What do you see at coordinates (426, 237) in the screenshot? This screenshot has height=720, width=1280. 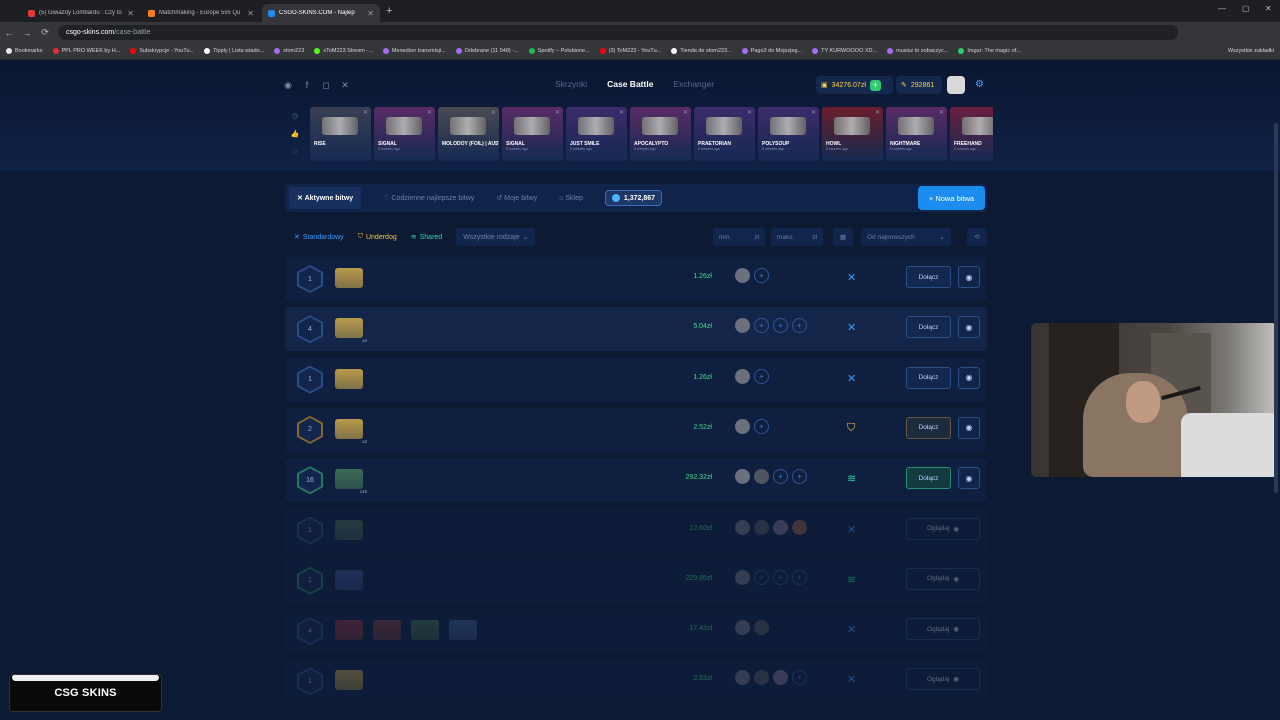 I see `filter-shared: ≋ Shared` at bounding box center [426, 237].